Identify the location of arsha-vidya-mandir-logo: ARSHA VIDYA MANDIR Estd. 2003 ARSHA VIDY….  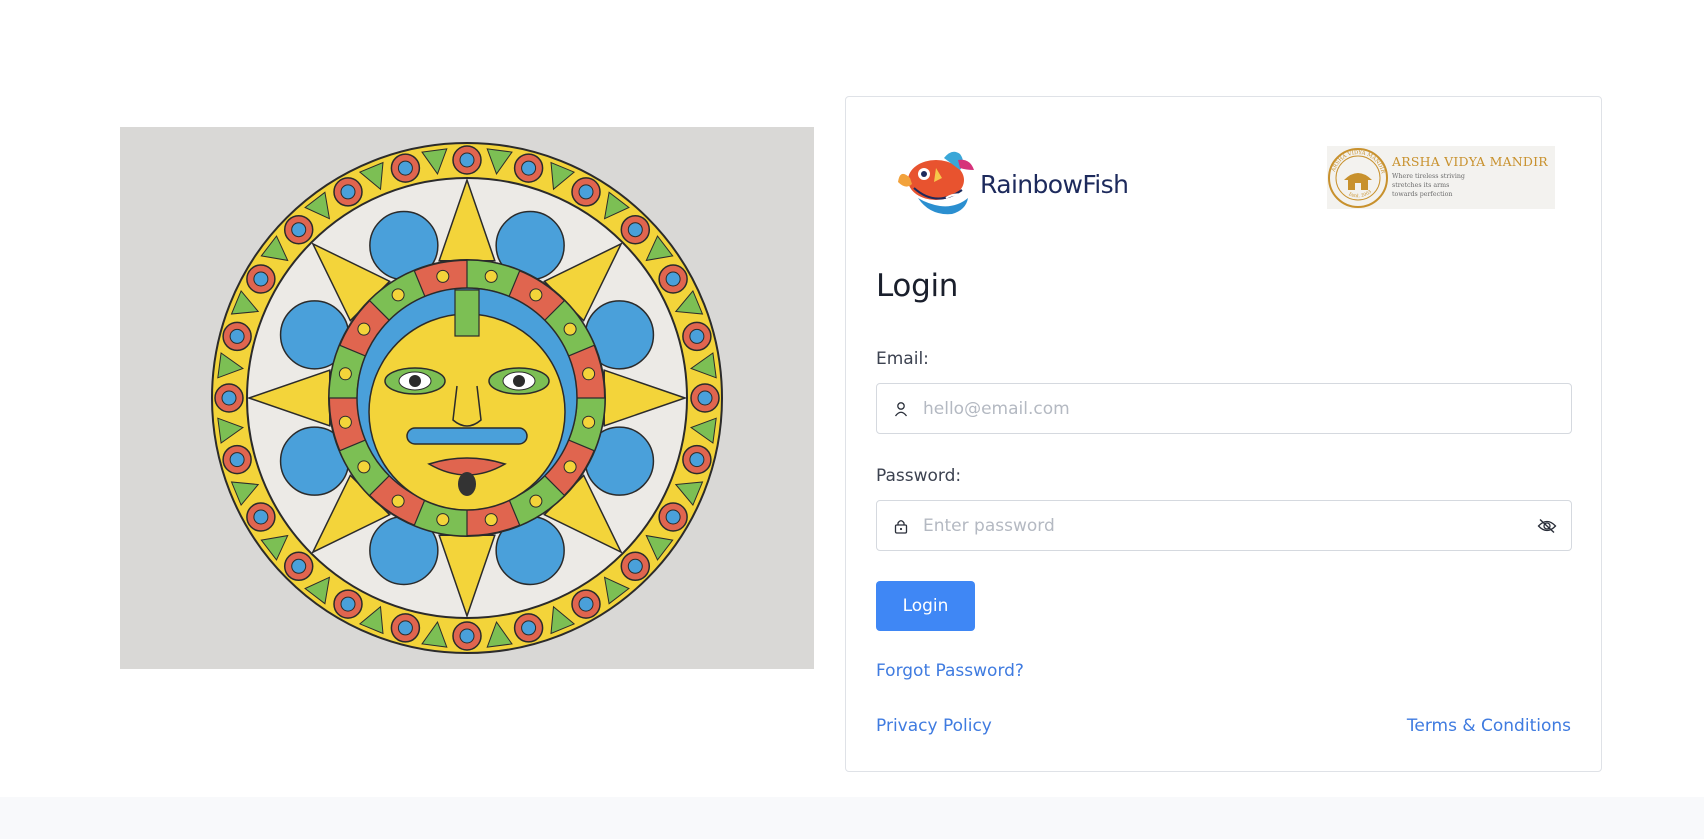
(1441, 177).